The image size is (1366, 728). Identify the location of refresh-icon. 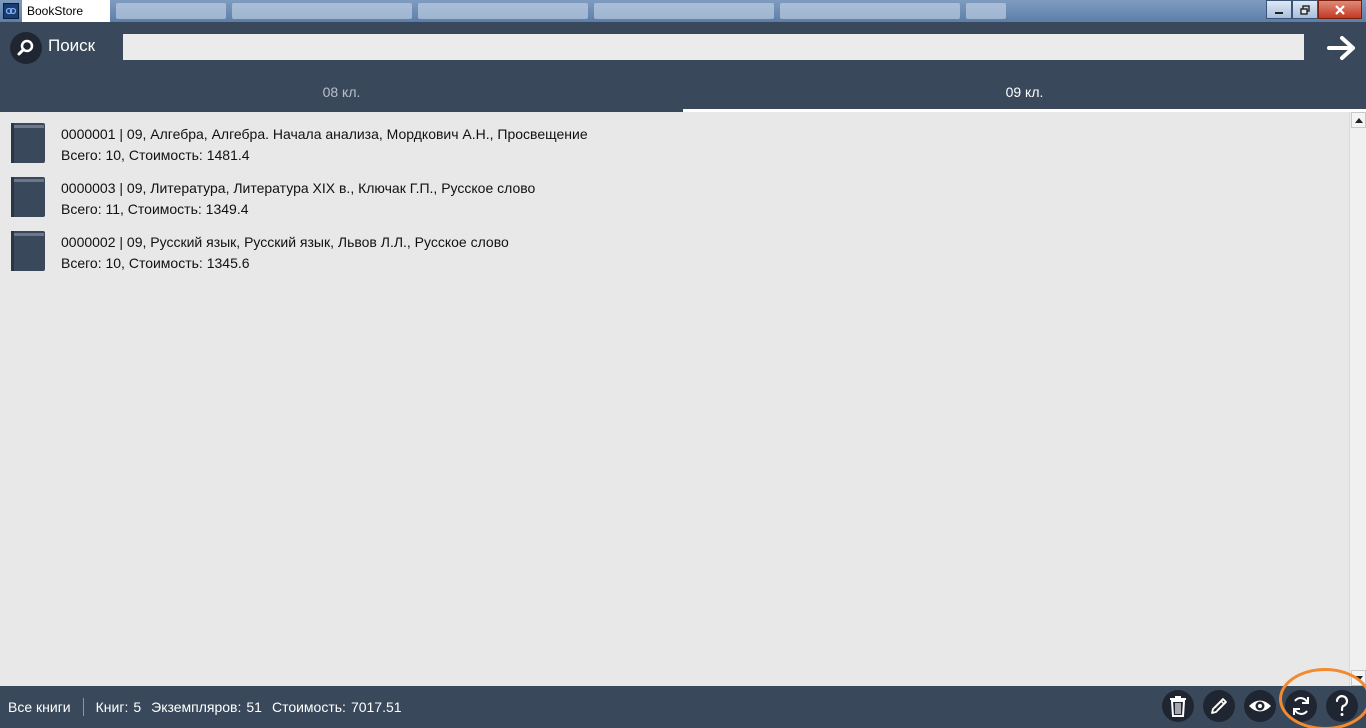
(1301, 706).